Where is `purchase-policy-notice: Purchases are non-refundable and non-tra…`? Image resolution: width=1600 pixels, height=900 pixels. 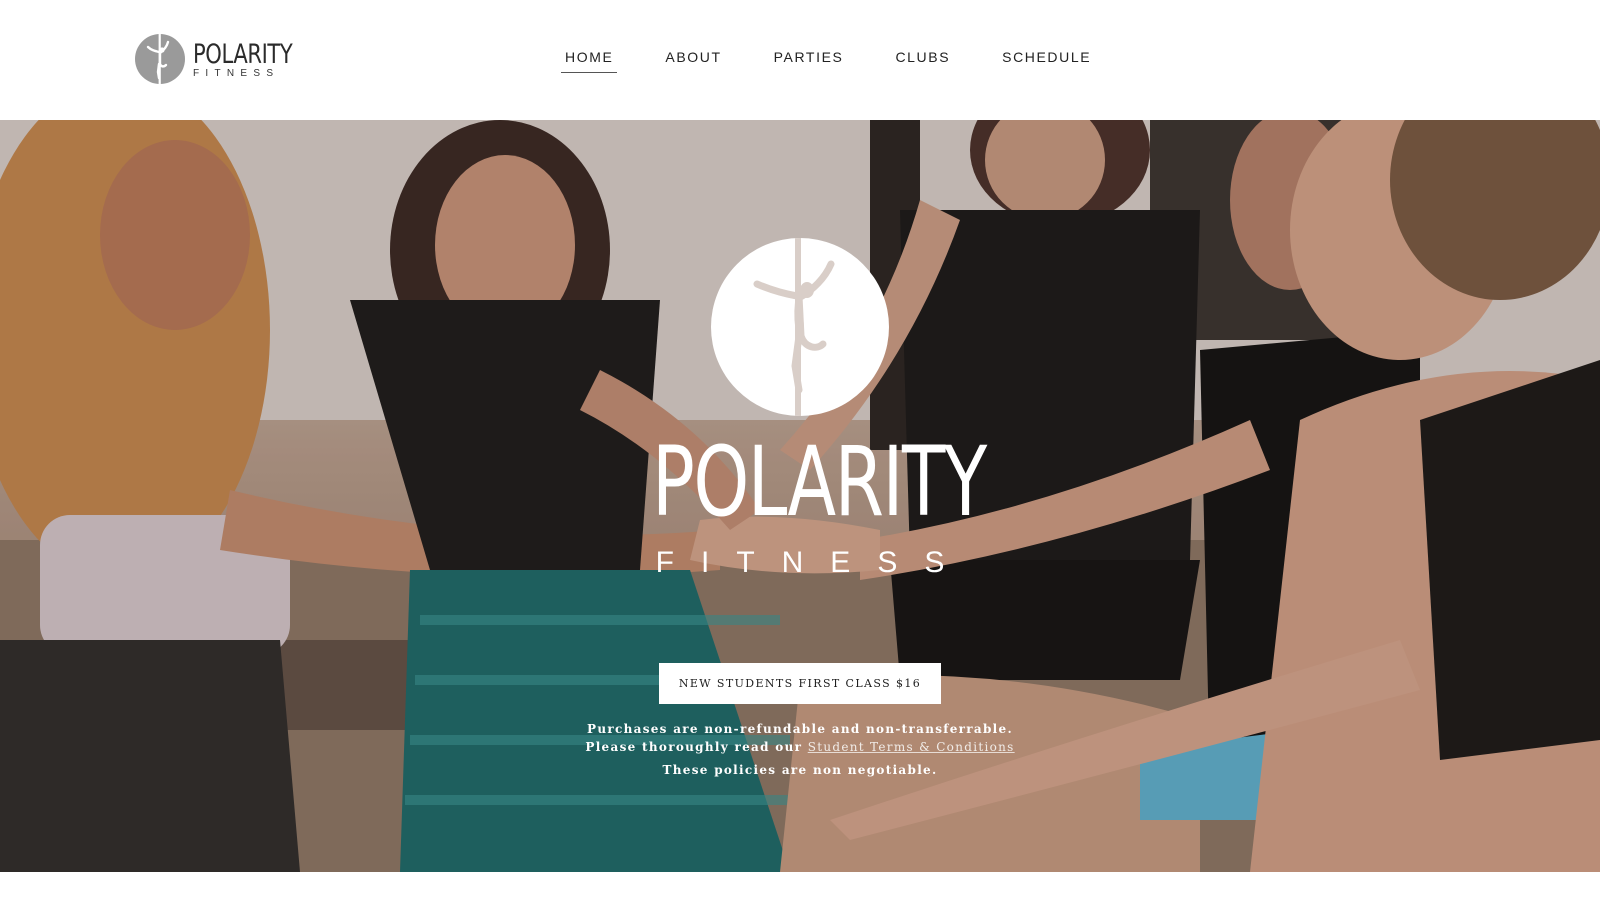 purchase-policy-notice: Purchases are non-refundable and non-tra… is located at coordinates (800, 749).